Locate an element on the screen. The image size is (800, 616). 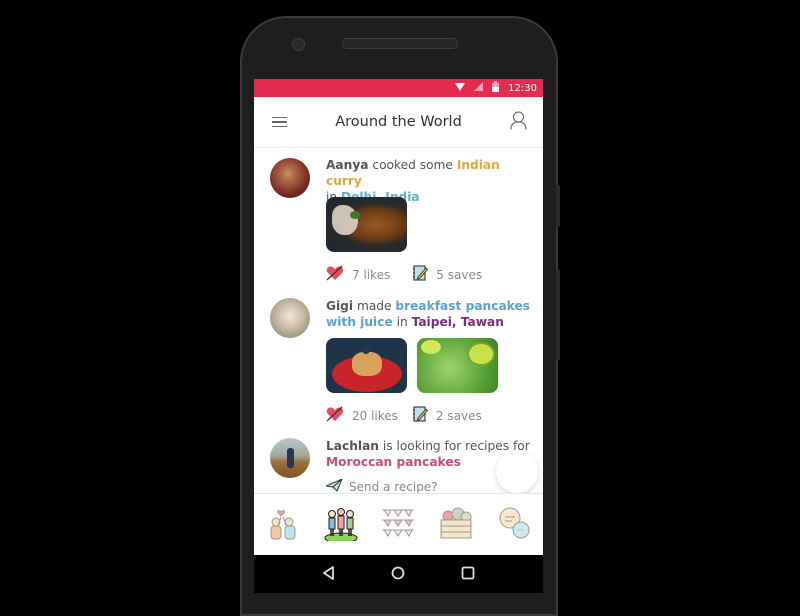
bunting-flags-icon is located at coordinates (398, 525).